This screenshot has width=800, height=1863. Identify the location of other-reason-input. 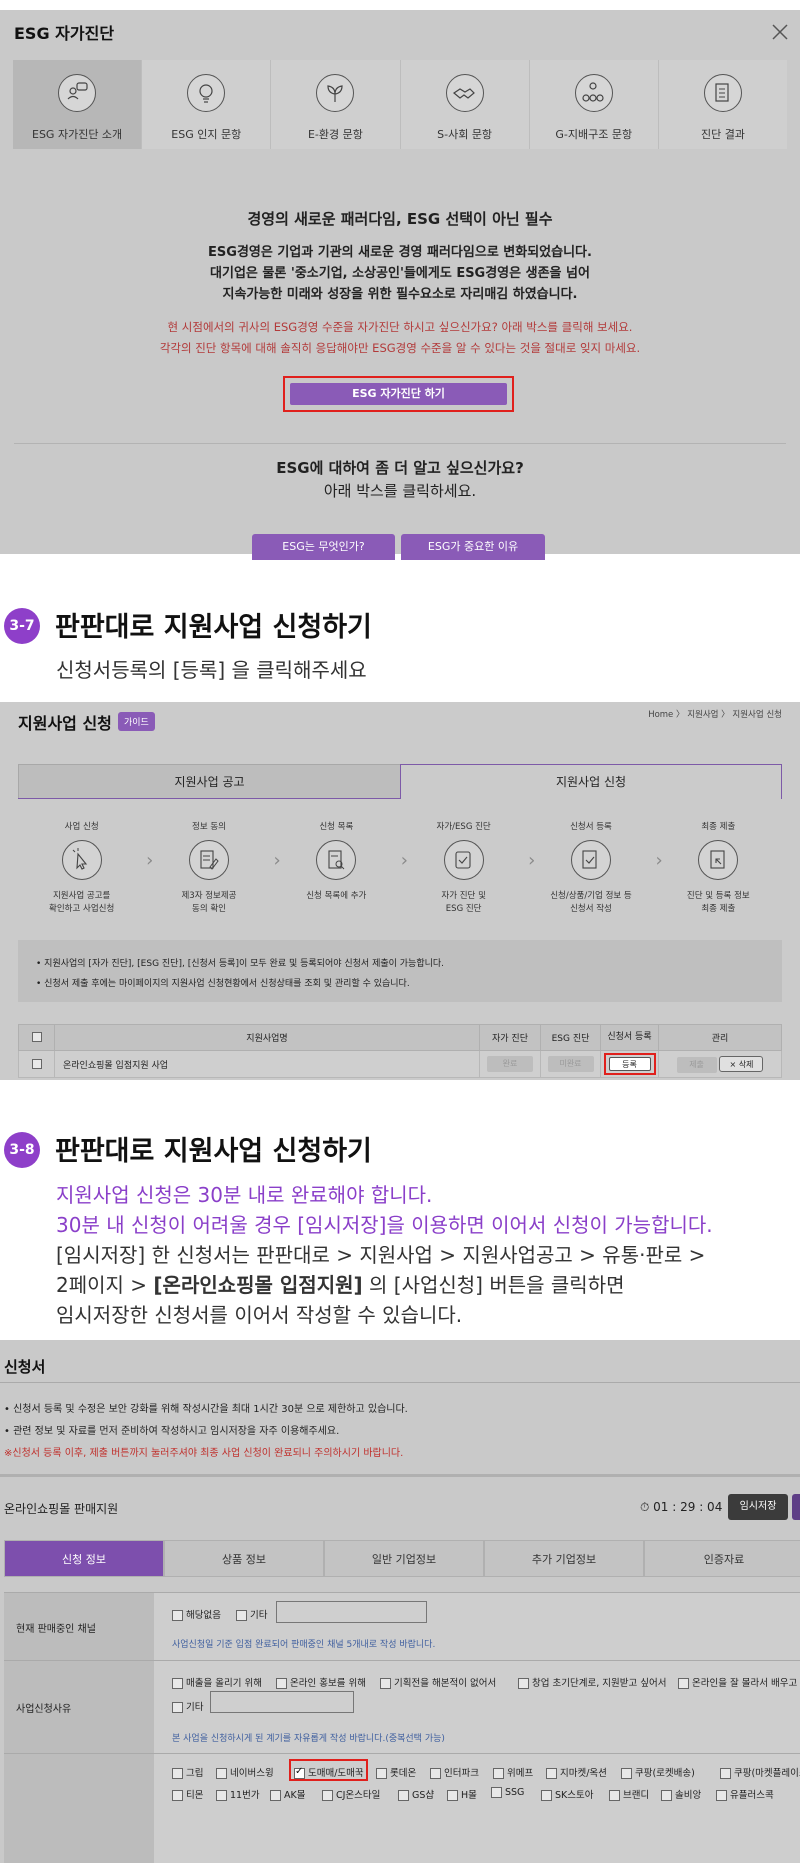
(282, 1702).